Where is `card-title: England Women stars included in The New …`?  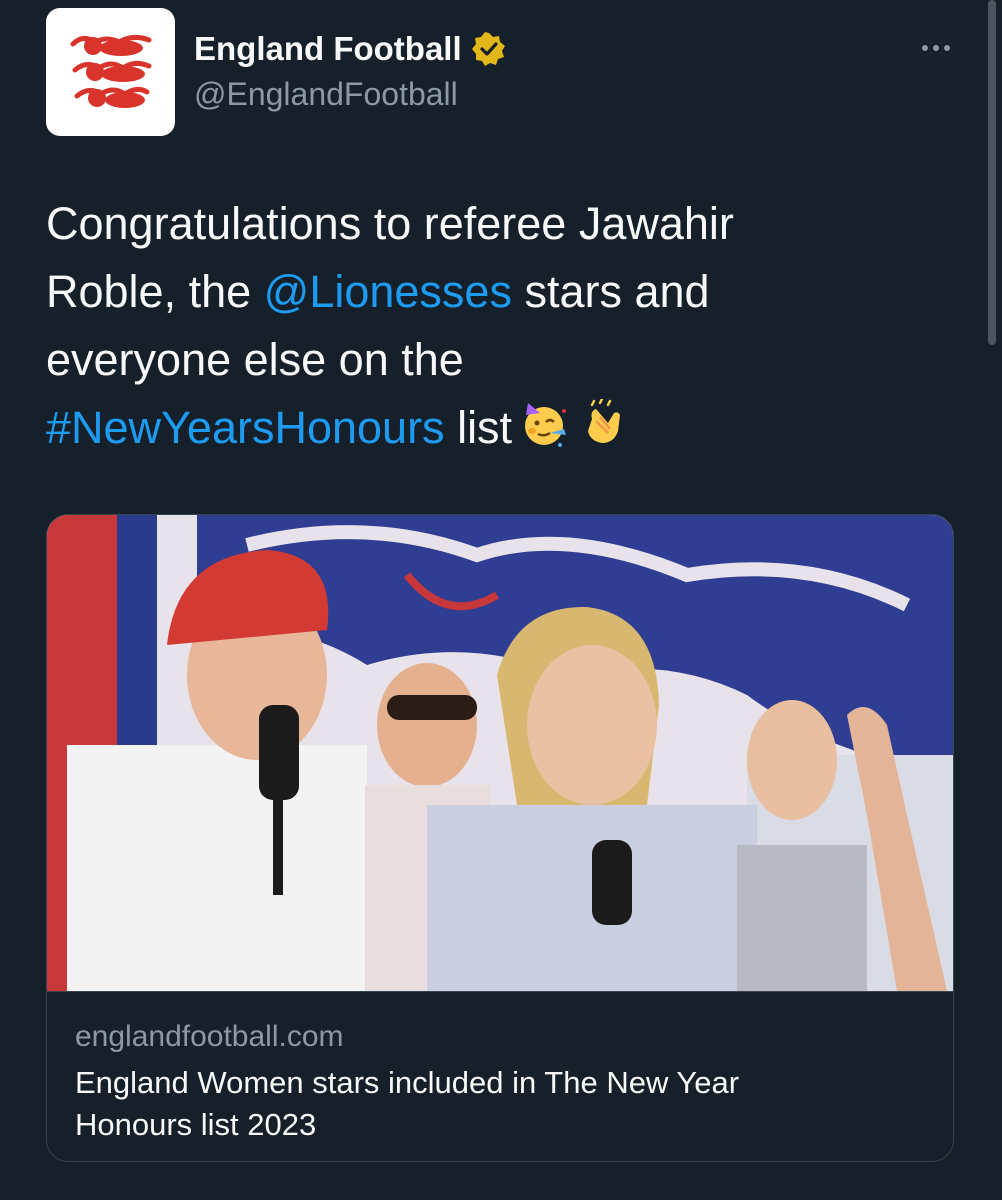 card-title: England Women stars included in The New … is located at coordinates (501, 1104).